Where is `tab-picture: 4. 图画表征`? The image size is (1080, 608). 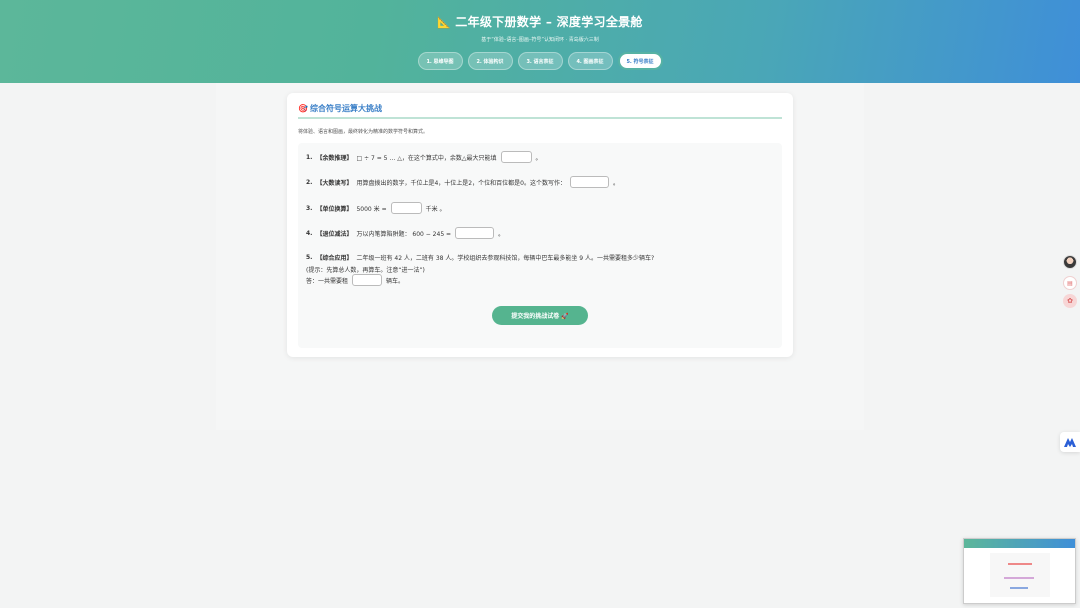
tab-picture: 4. 图画表征 is located at coordinates (590, 61).